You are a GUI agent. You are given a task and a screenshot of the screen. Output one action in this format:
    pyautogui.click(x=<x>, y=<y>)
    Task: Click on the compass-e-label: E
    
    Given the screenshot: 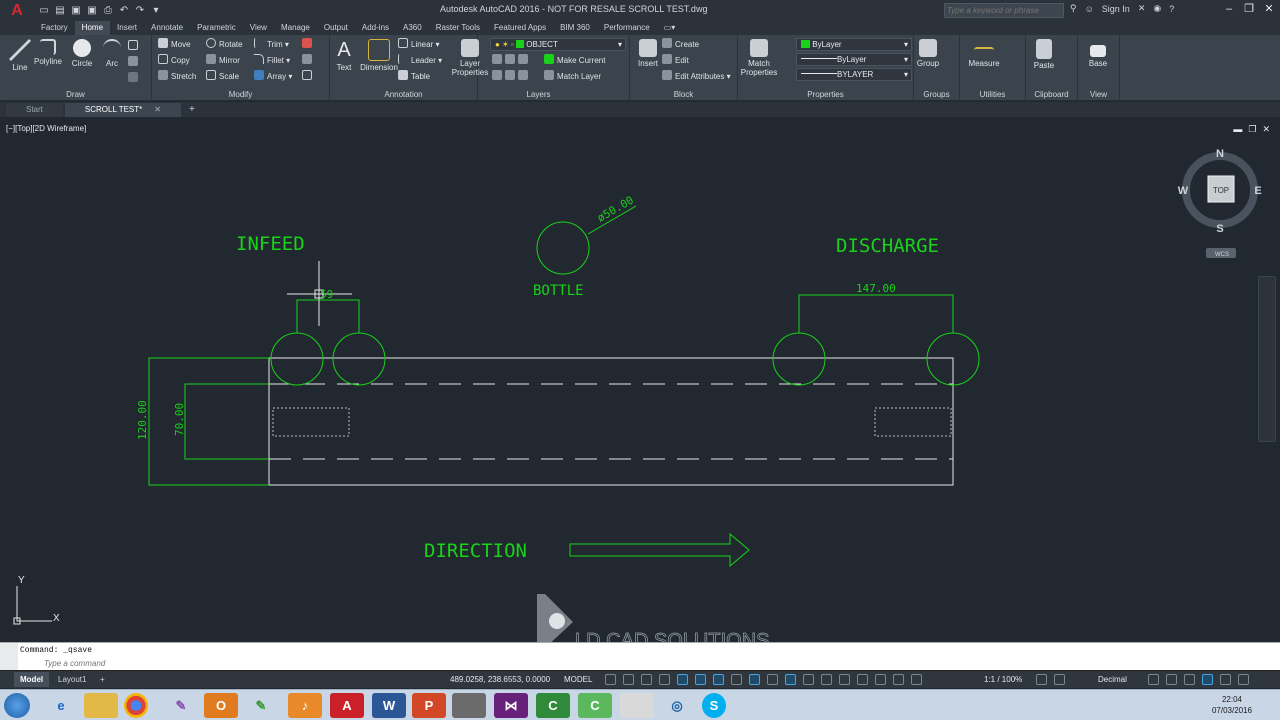 What is the action you would take?
    pyautogui.click(x=1257, y=191)
    